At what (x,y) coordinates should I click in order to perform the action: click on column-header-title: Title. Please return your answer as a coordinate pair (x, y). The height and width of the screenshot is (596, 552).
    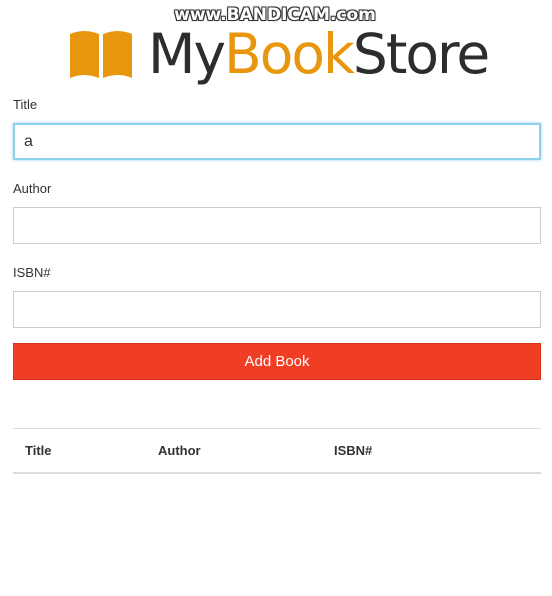
    Looking at the image, I should click on (38, 450).